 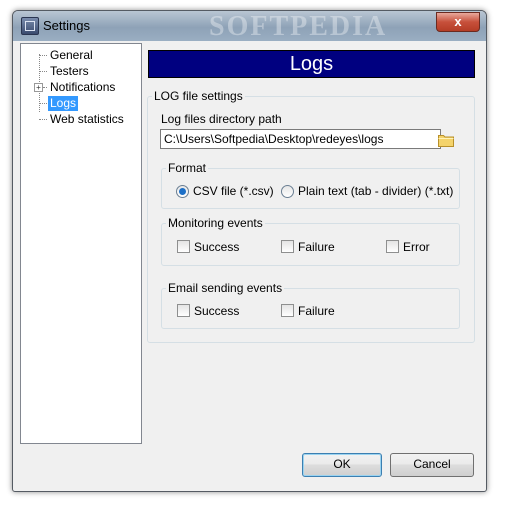 I want to click on radio-selected-dot, so click(x=182, y=191).